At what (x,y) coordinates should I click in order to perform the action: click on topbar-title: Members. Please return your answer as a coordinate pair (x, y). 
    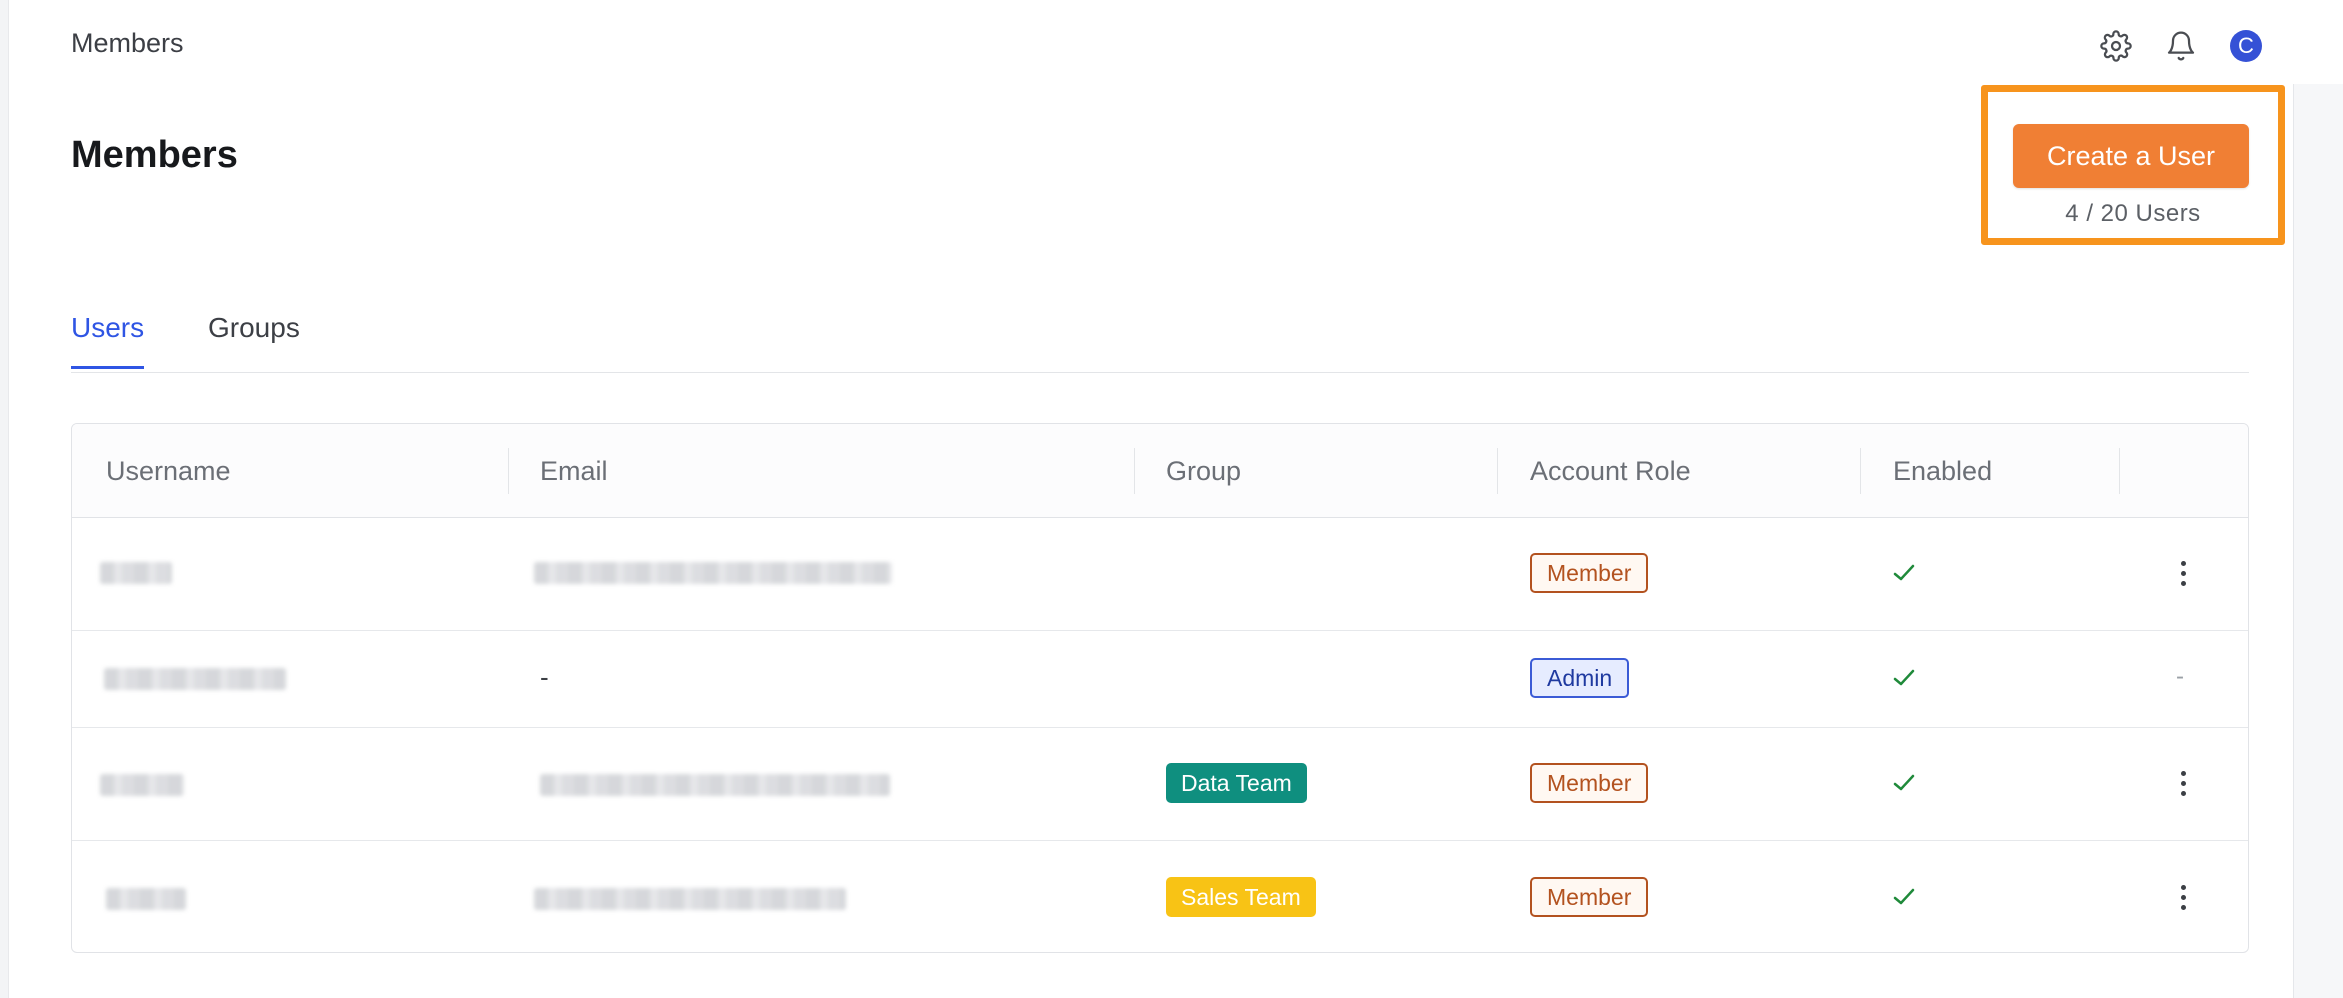
    Looking at the image, I should click on (127, 43).